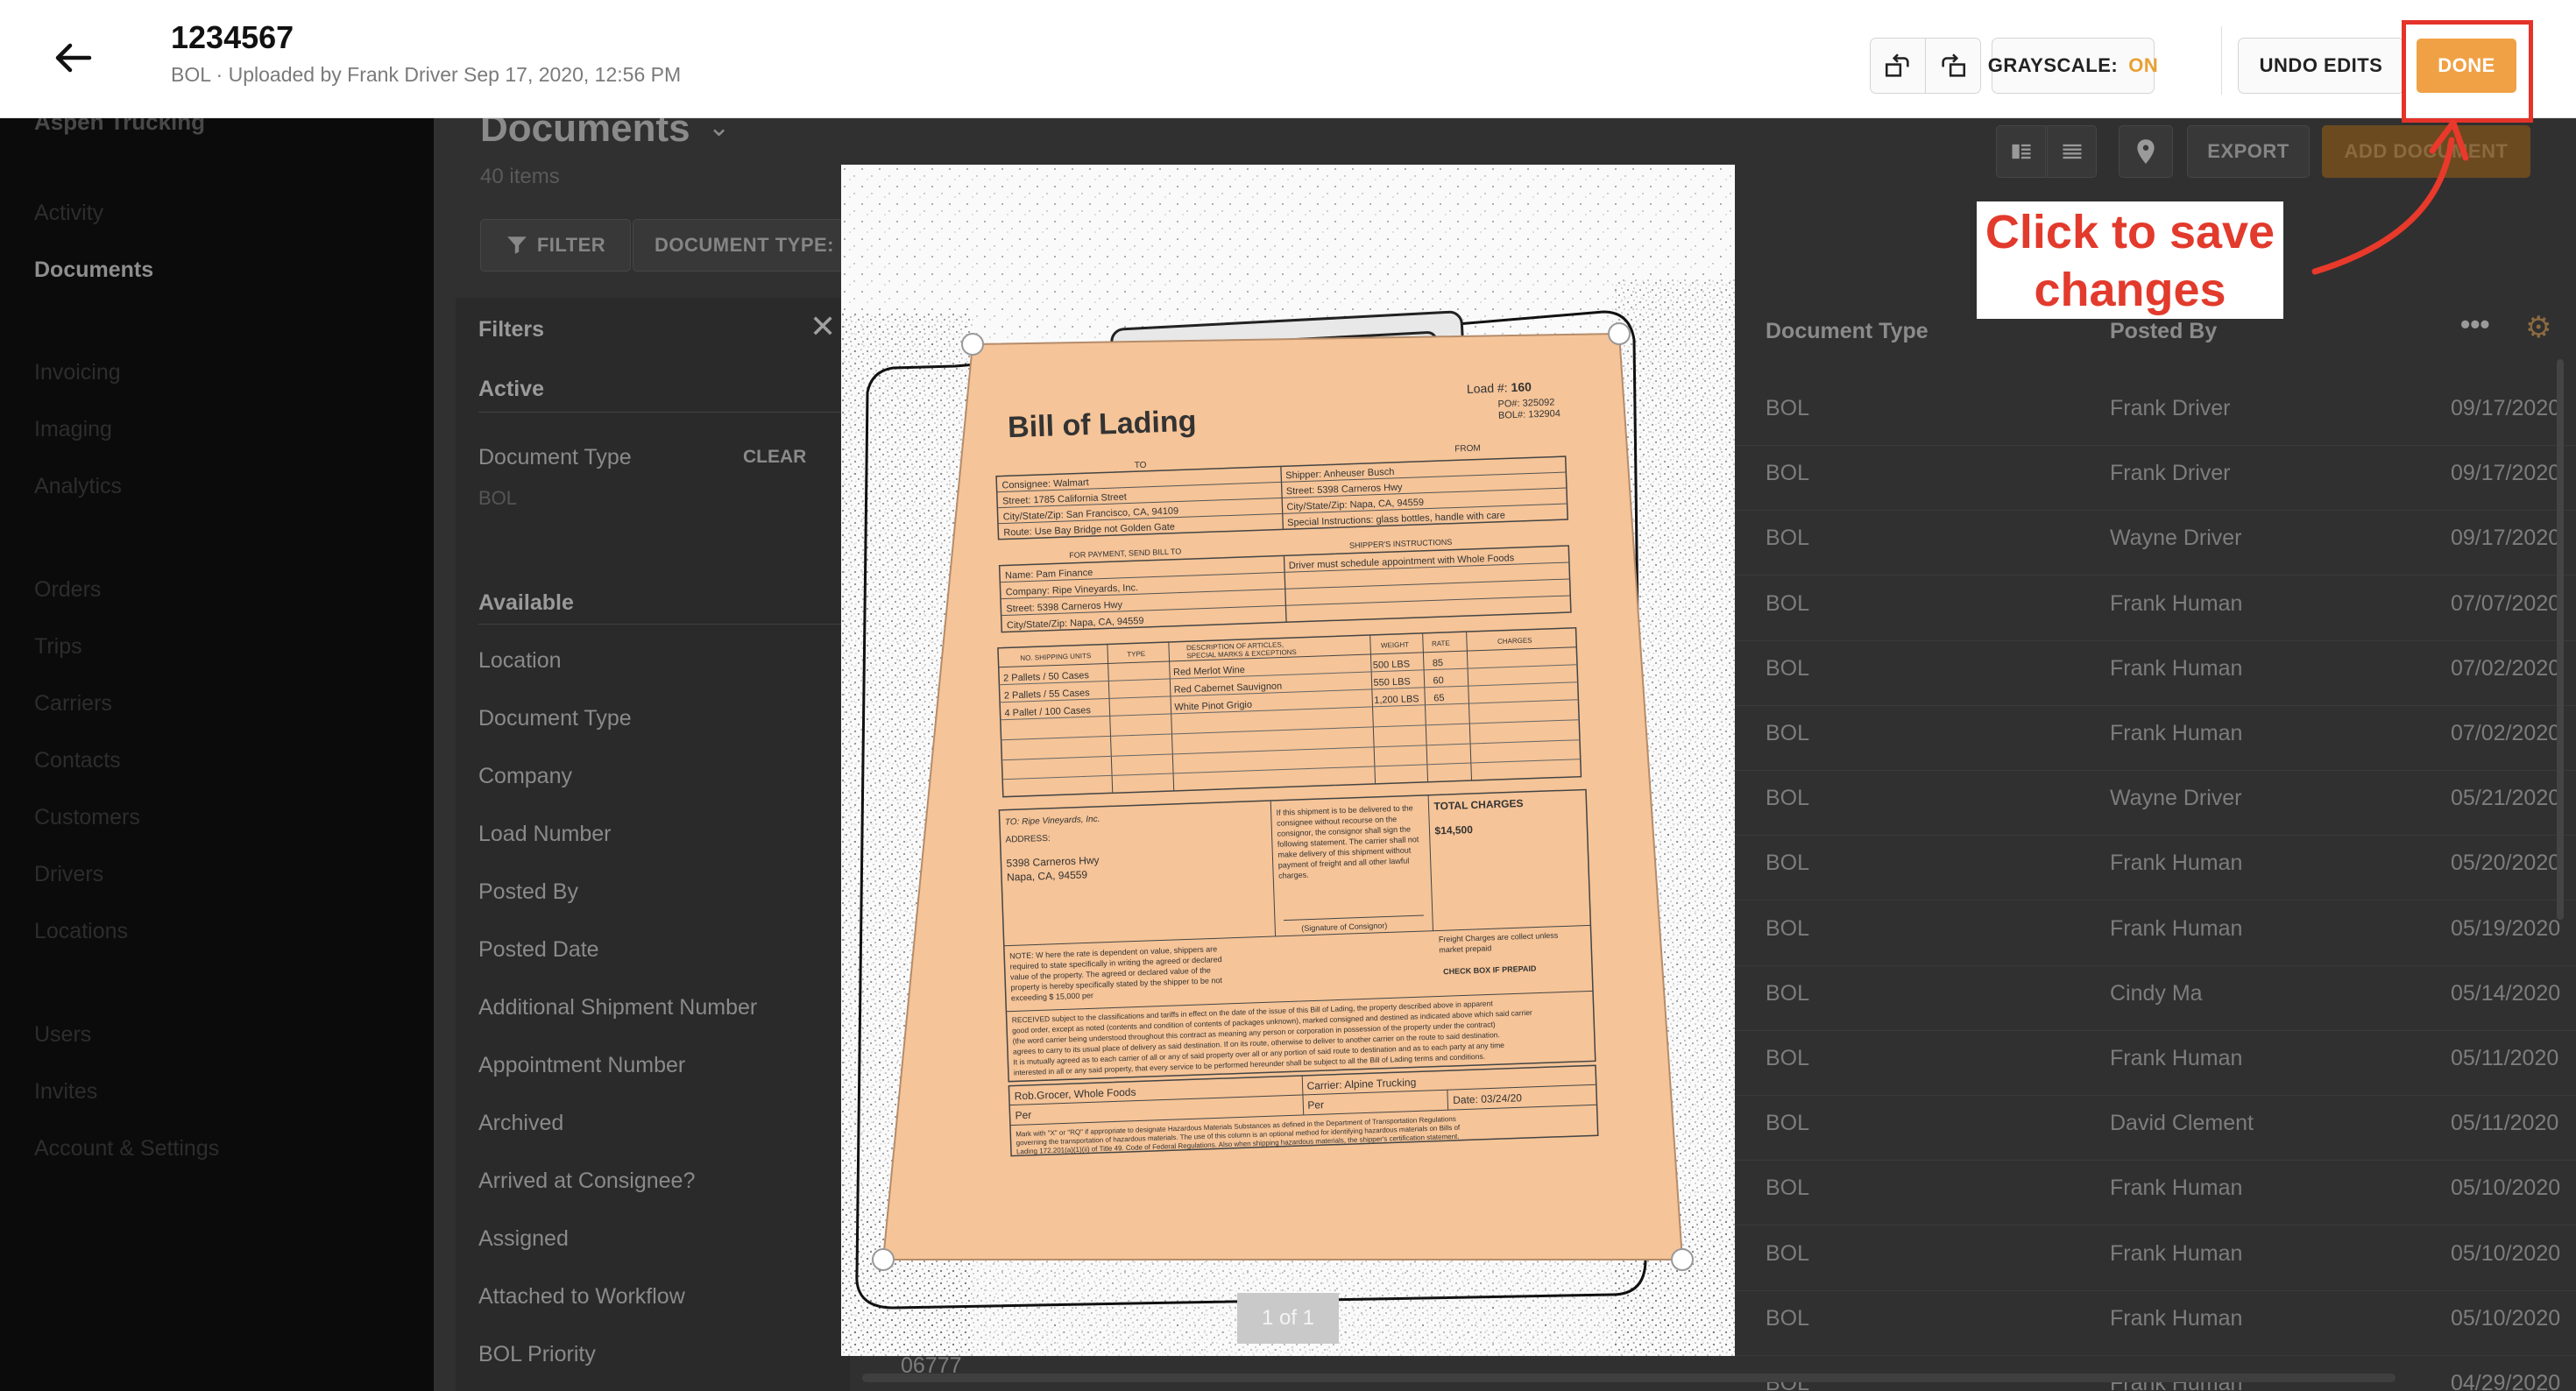 The height and width of the screenshot is (1391, 2576). I want to click on cell-posted-date: 05/14/2020, so click(2506, 993).